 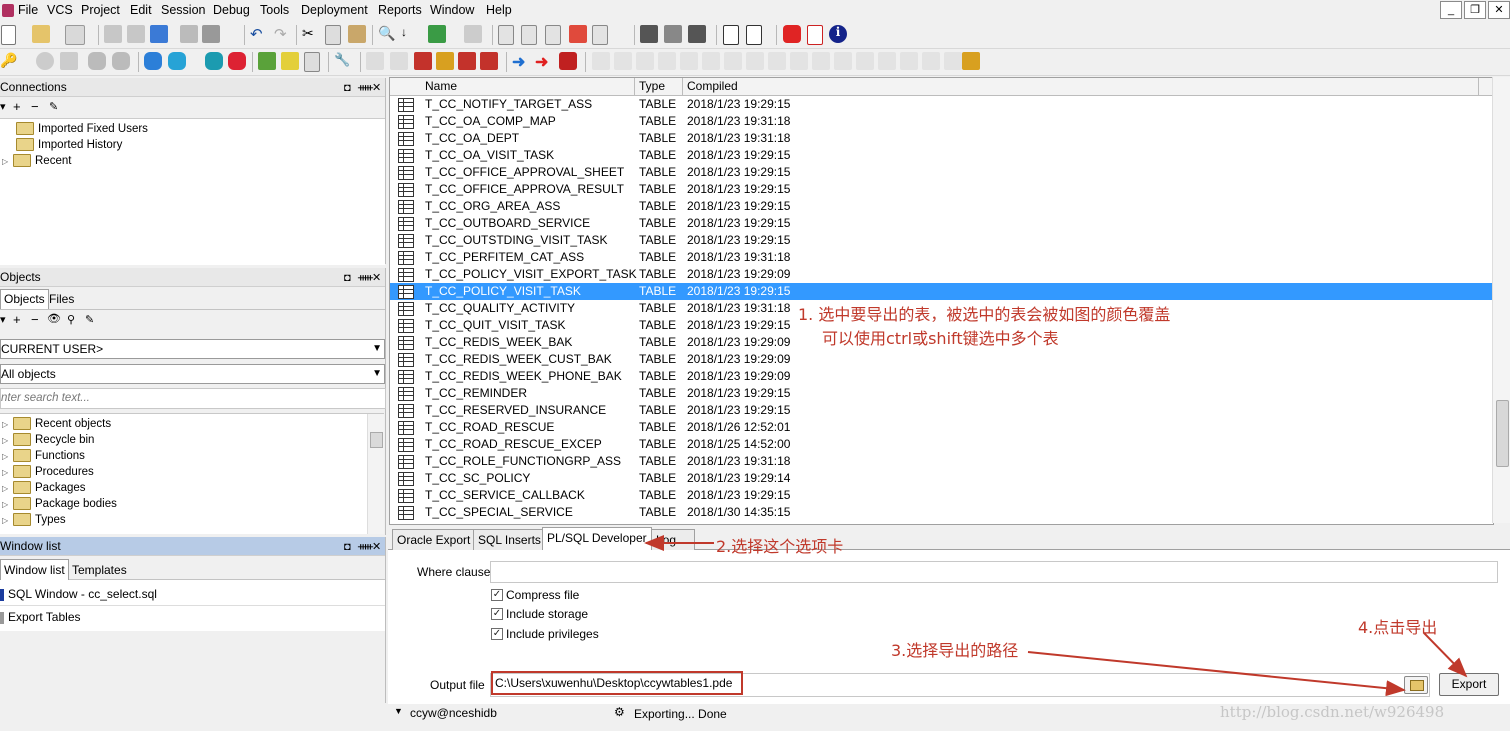 What do you see at coordinates (887, 61) in the screenshot?
I see `dbg-14-icon` at bounding box center [887, 61].